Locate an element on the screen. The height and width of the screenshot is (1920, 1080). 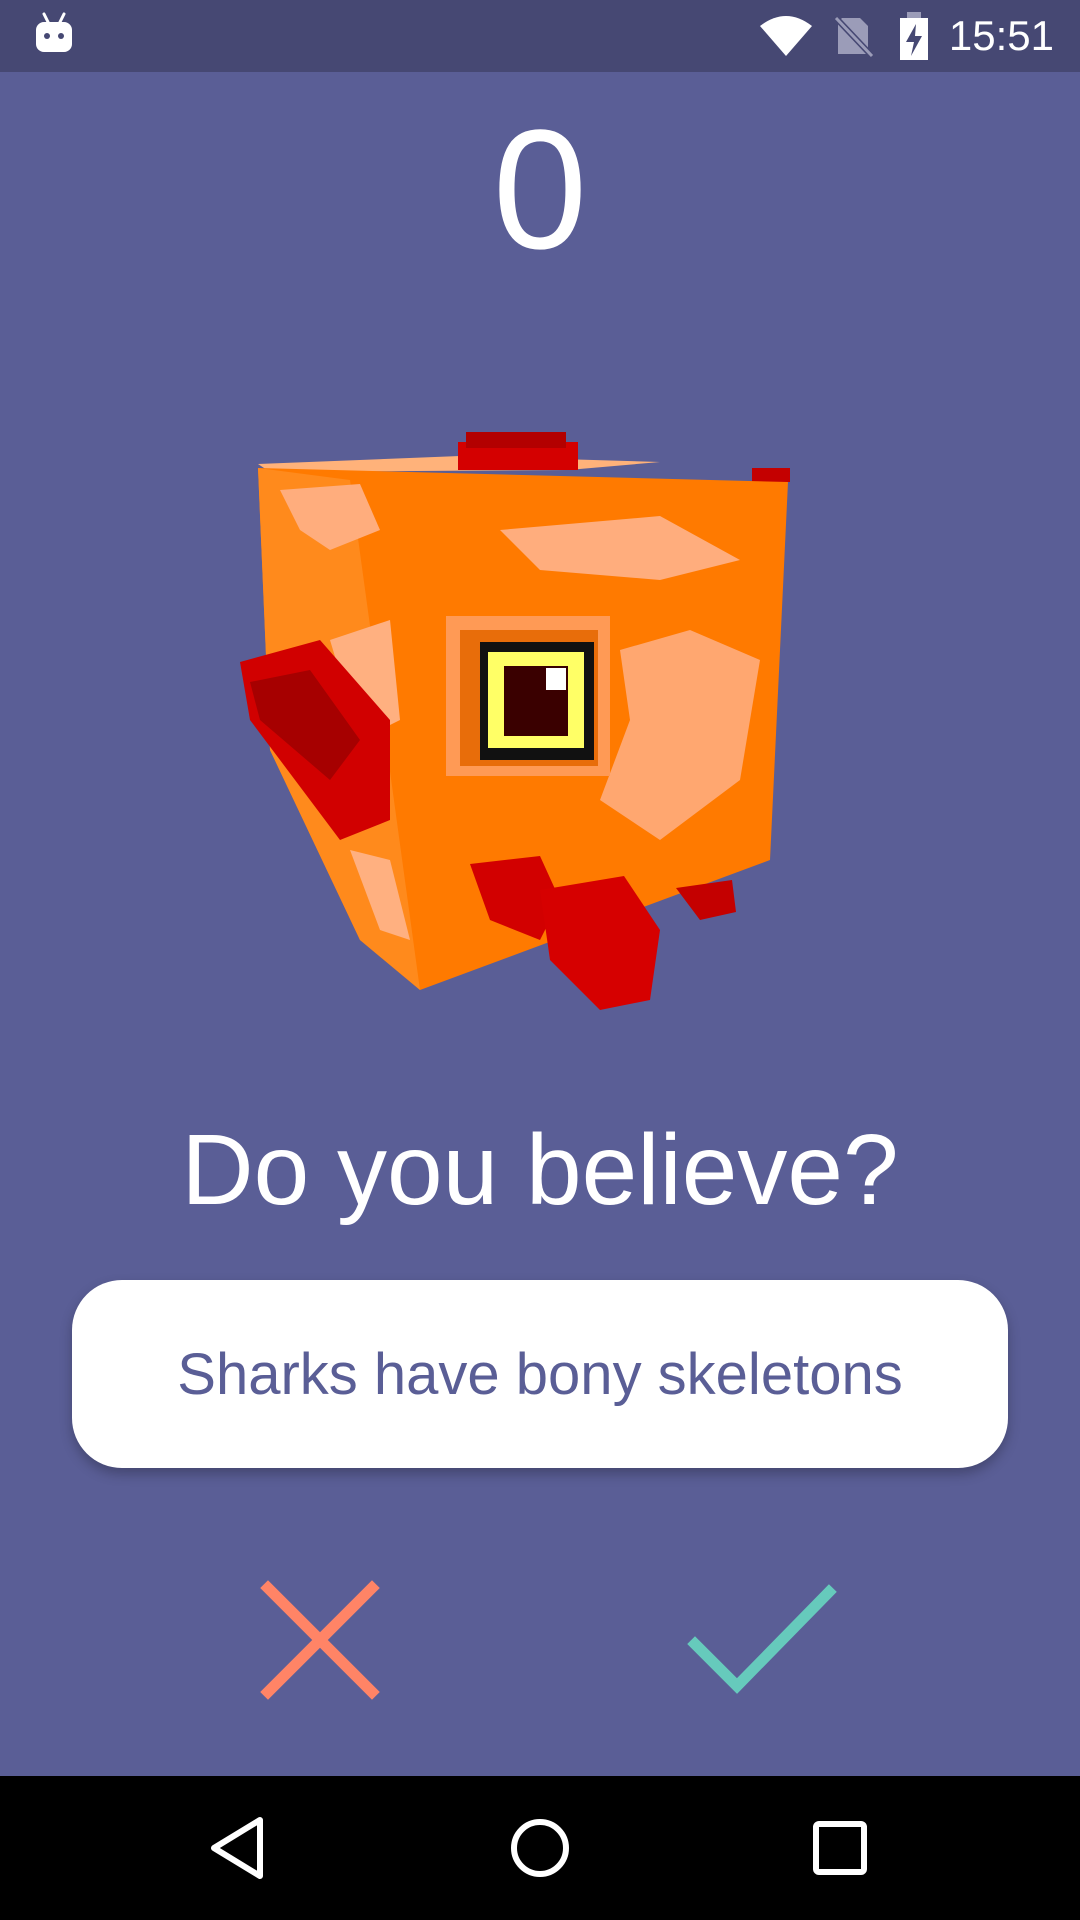
false-button is located at coordinates (320, 1640).